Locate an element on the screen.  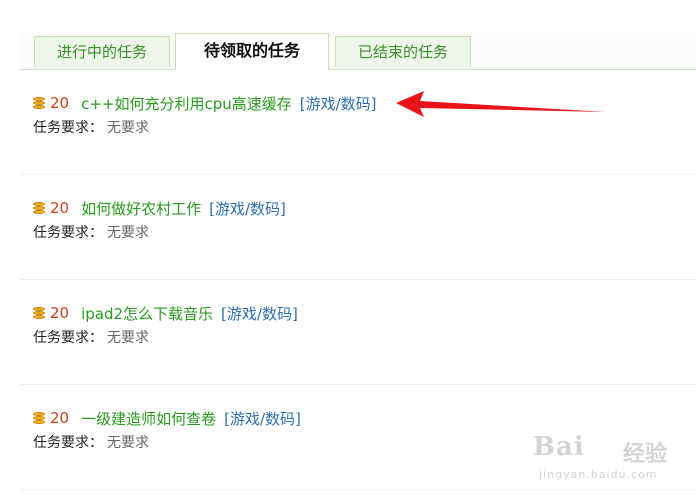
annotation-arrow-icon is located at coordinates (501, 104).